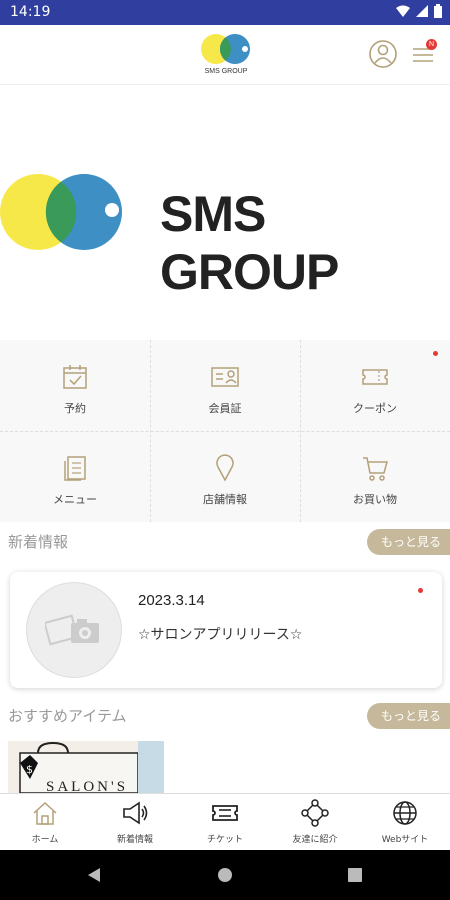 This screenshot has width=450, height=900. What do you see at coordinates (226, 71) in the screenshot?
I see `header-logo-text: SMS GROUP` at bounding box center [226, 71].